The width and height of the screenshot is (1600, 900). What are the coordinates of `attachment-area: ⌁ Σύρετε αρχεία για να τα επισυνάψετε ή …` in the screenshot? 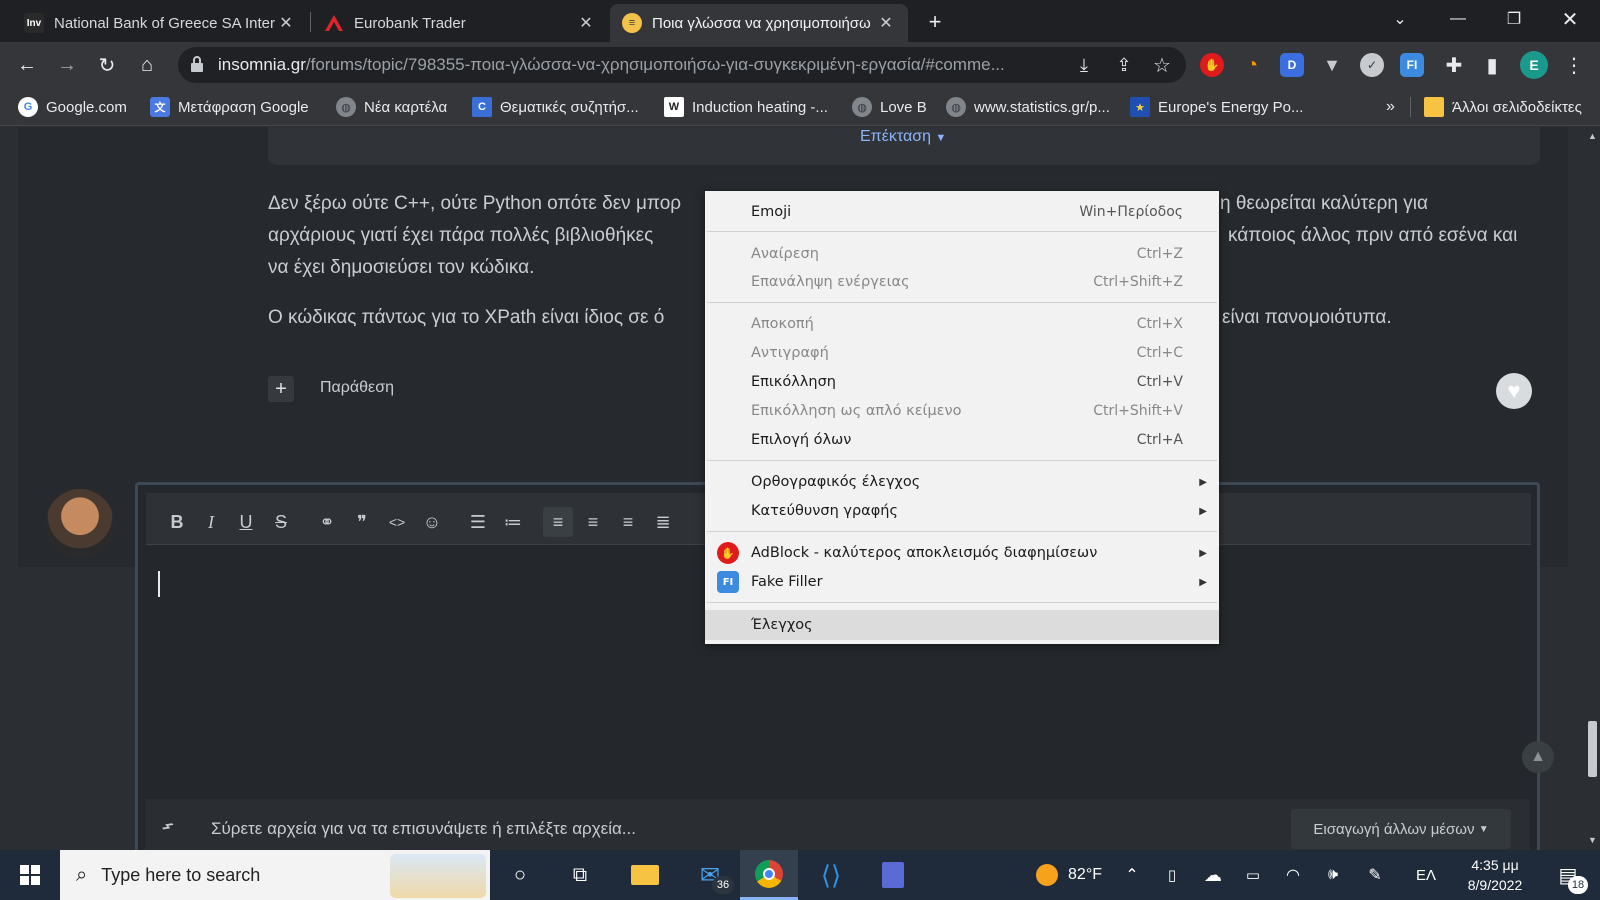 It's located at (837, 824).